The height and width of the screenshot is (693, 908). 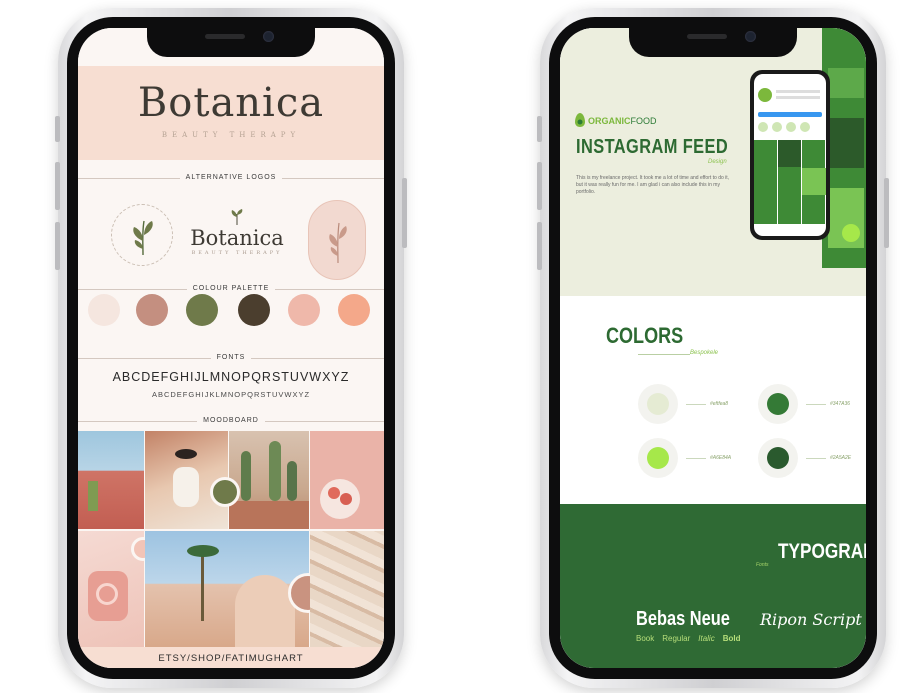 I want to click on colors-heading: COLORS, so click(x=645, y=335).